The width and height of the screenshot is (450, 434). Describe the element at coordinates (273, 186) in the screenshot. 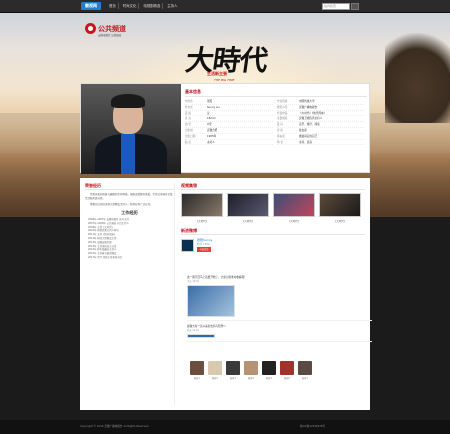

I see `video-title: 视频集锦` at that location.